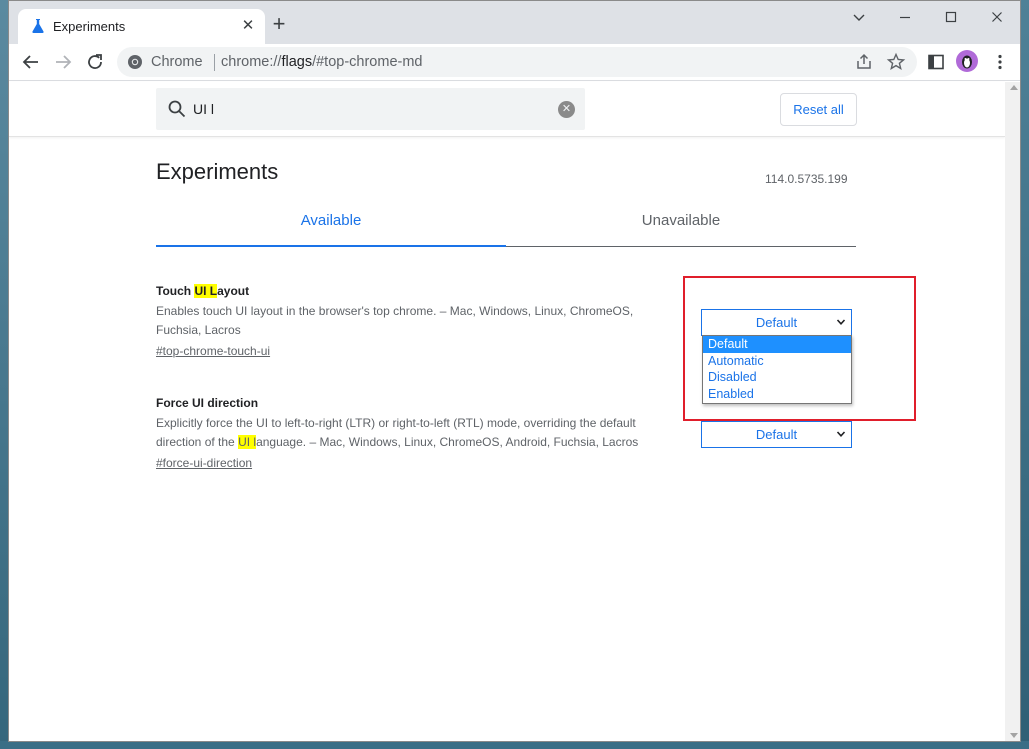  Describe the element at coordinates (776, 434) in the screenshot. I see `force-ui-direction-select: Default` at that location.